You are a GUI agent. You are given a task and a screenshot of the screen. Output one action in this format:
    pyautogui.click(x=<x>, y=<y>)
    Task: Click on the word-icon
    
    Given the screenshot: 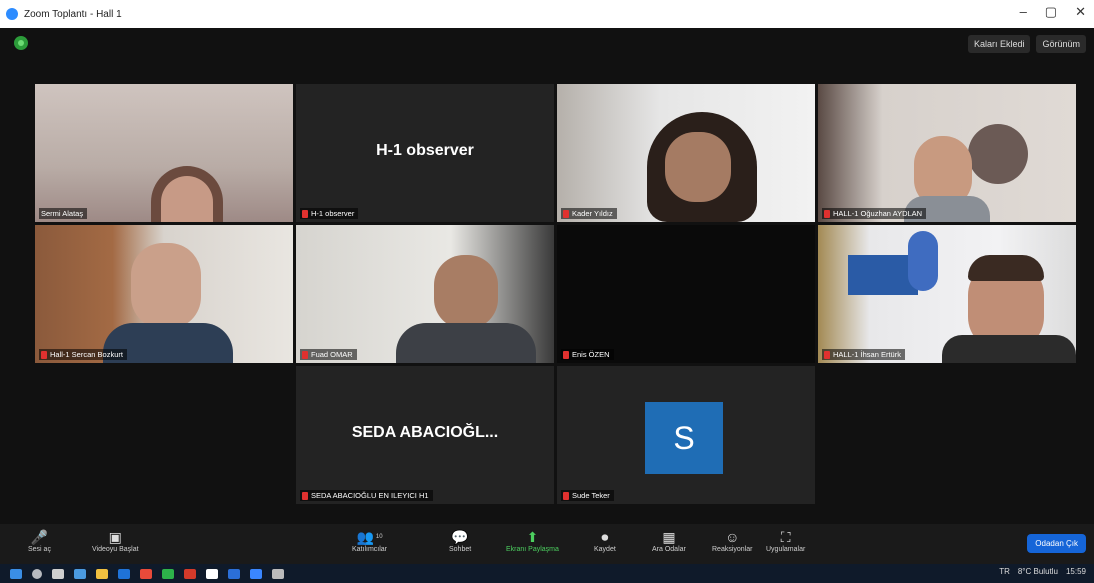 What is the action you would take?
    pyautogui.click(x=234, y=573)
    